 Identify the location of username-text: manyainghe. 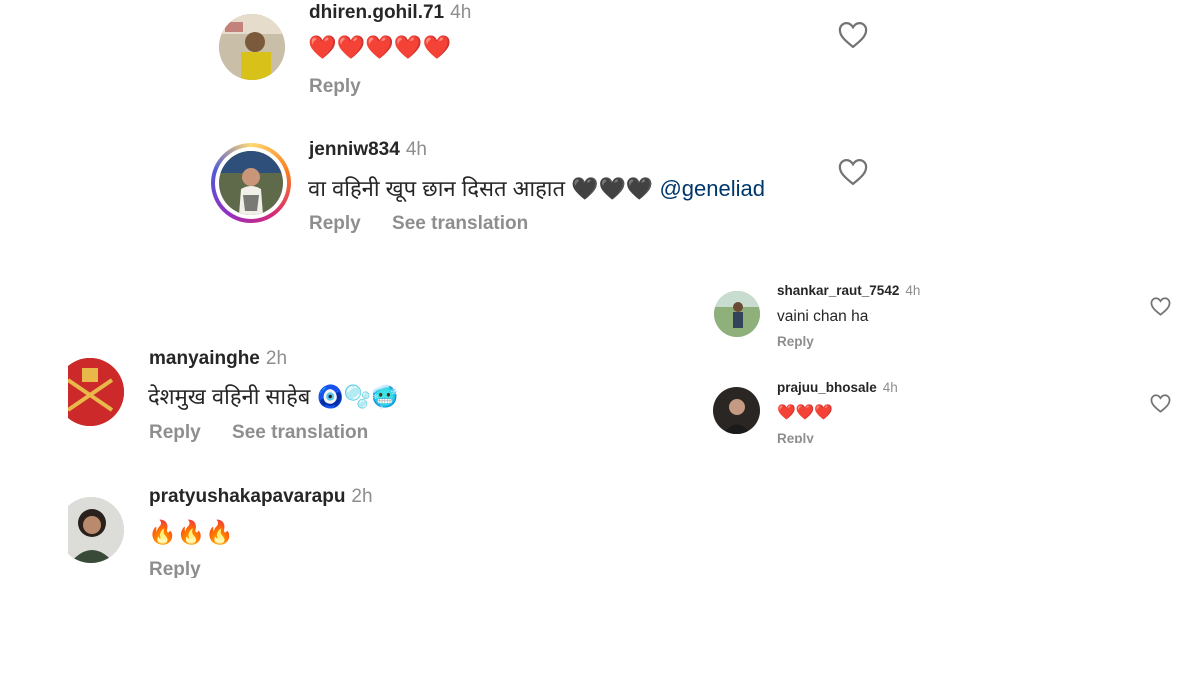
(204, 358).